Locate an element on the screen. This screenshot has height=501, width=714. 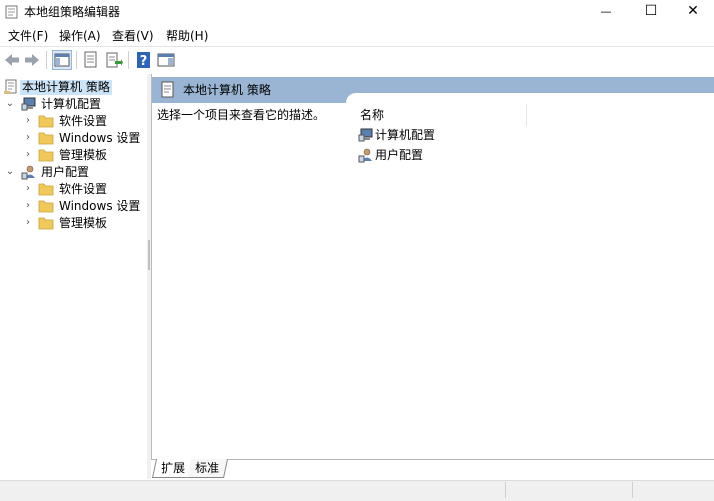
tree-item-label: 用户配置 is located at coordinates (65, 172).